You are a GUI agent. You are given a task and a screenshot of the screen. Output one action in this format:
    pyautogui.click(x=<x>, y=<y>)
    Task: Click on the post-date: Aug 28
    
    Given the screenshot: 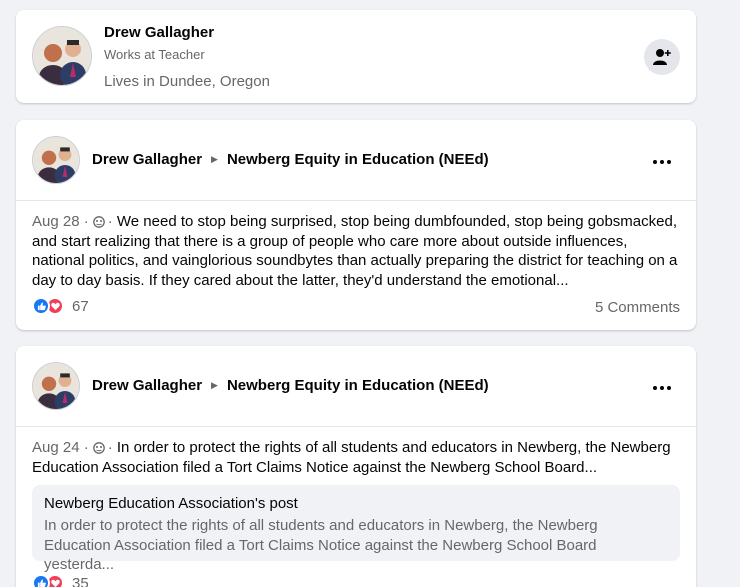 What is the action you would take?
    pyautogui.click(x=56, y=221)
    